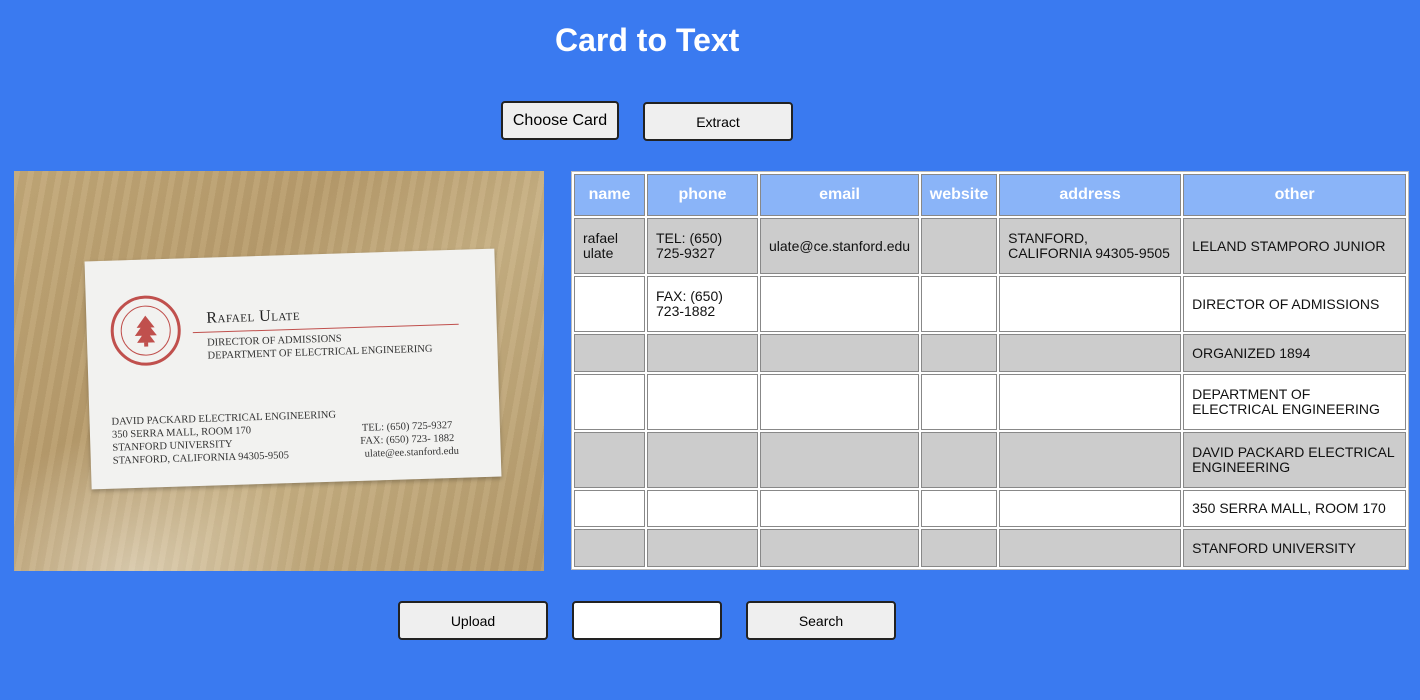 This screenshot has height=700, width=1420. I want to click on cell-other: DAVID PACKARD ELECTRICAL ENGINEERING, so click(1295, 460).